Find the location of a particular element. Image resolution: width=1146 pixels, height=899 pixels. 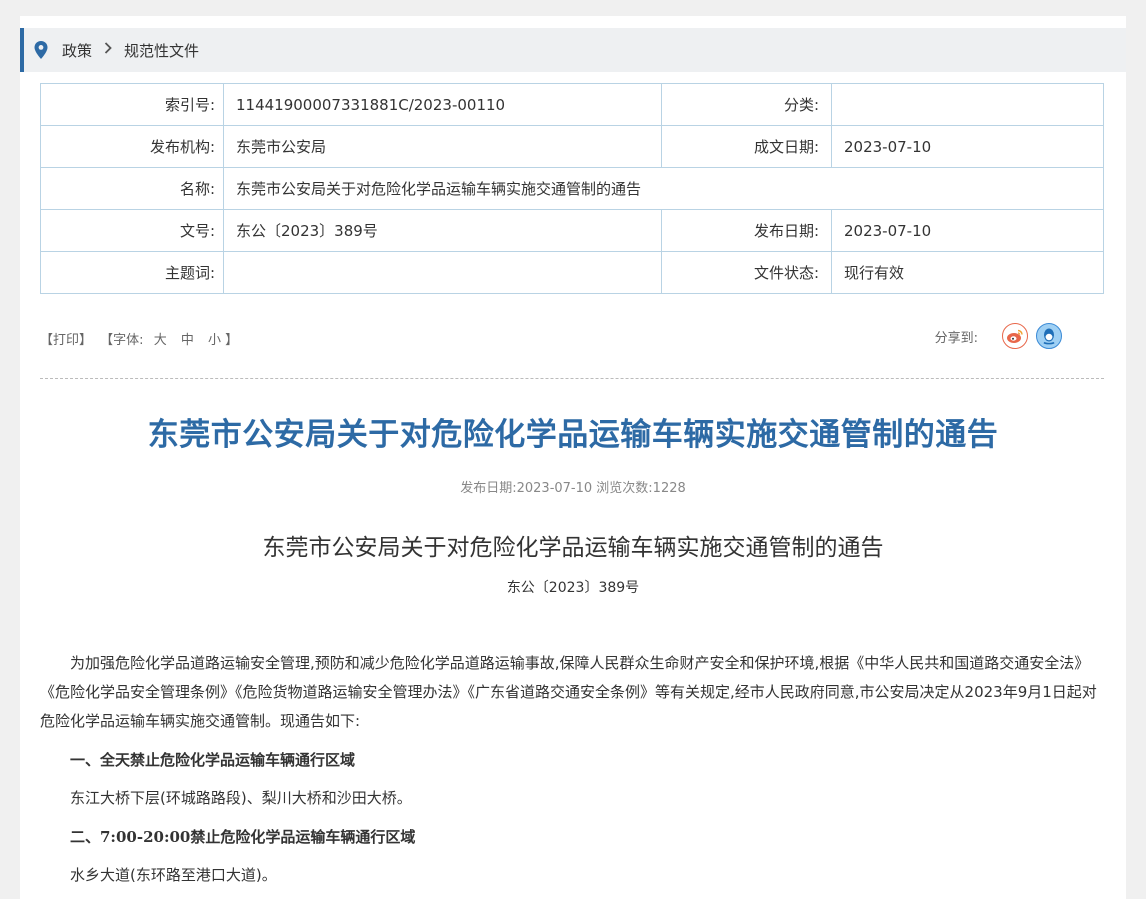

meta-value: 东公〔2023〕389号 is located at coordinates (442, 230).